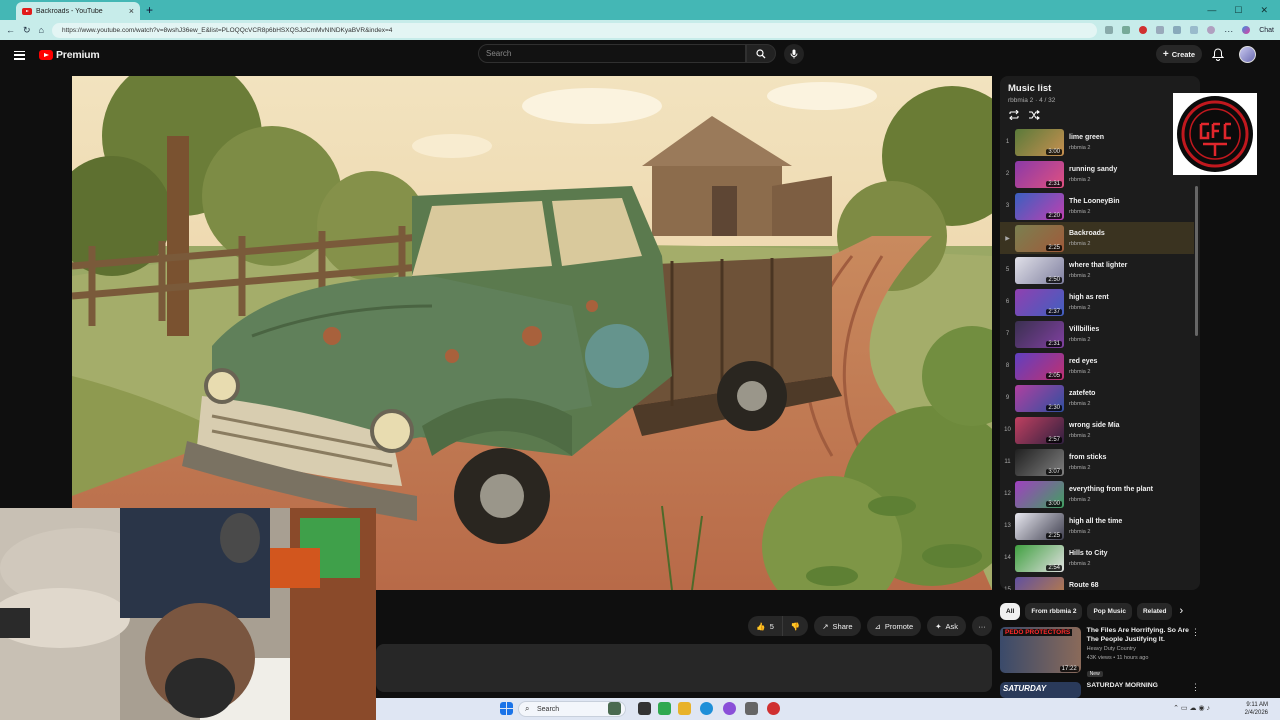  I want to click on loop-icon, so click(1014, 115).